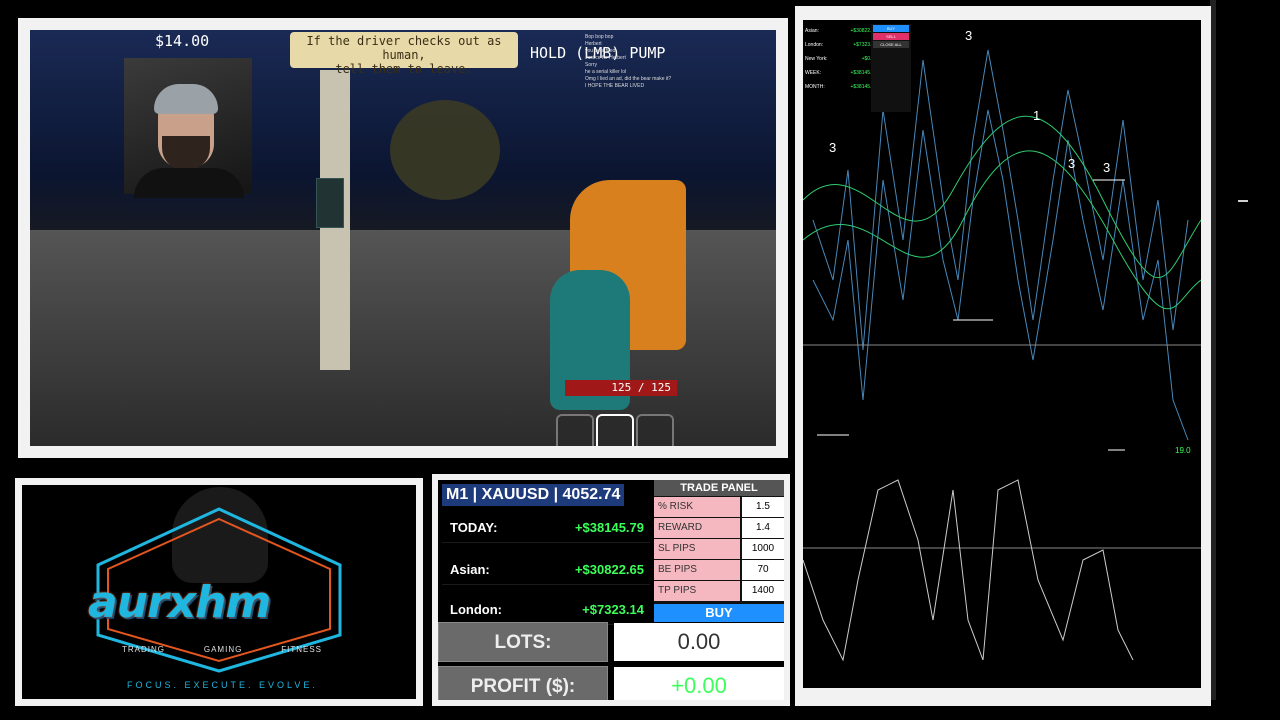  Describe the element at coordinates (404, 48) in the screenshot. I see `quest-line-1: If the driver checks out as human,` at that location.